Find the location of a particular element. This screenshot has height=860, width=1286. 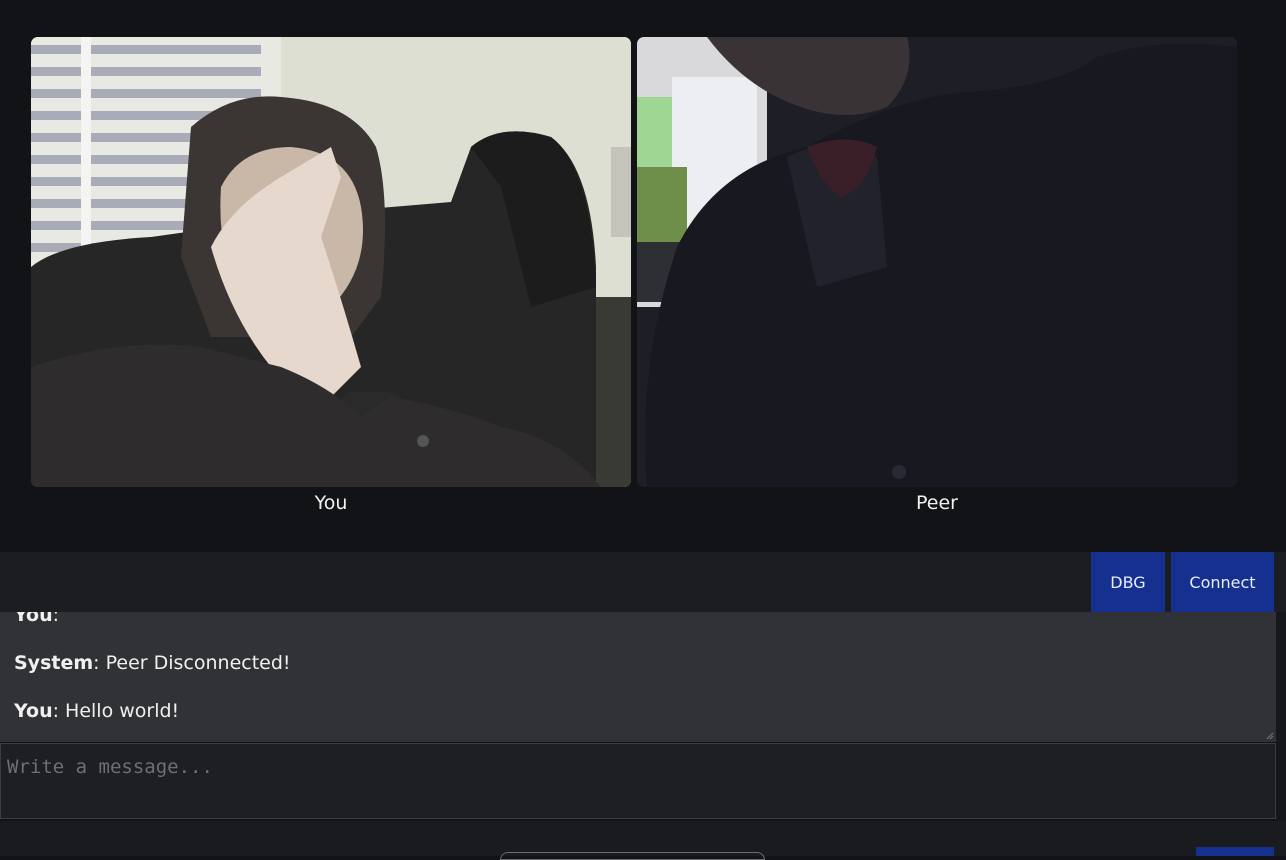

footer-tab is located at coordinates (632, 856).